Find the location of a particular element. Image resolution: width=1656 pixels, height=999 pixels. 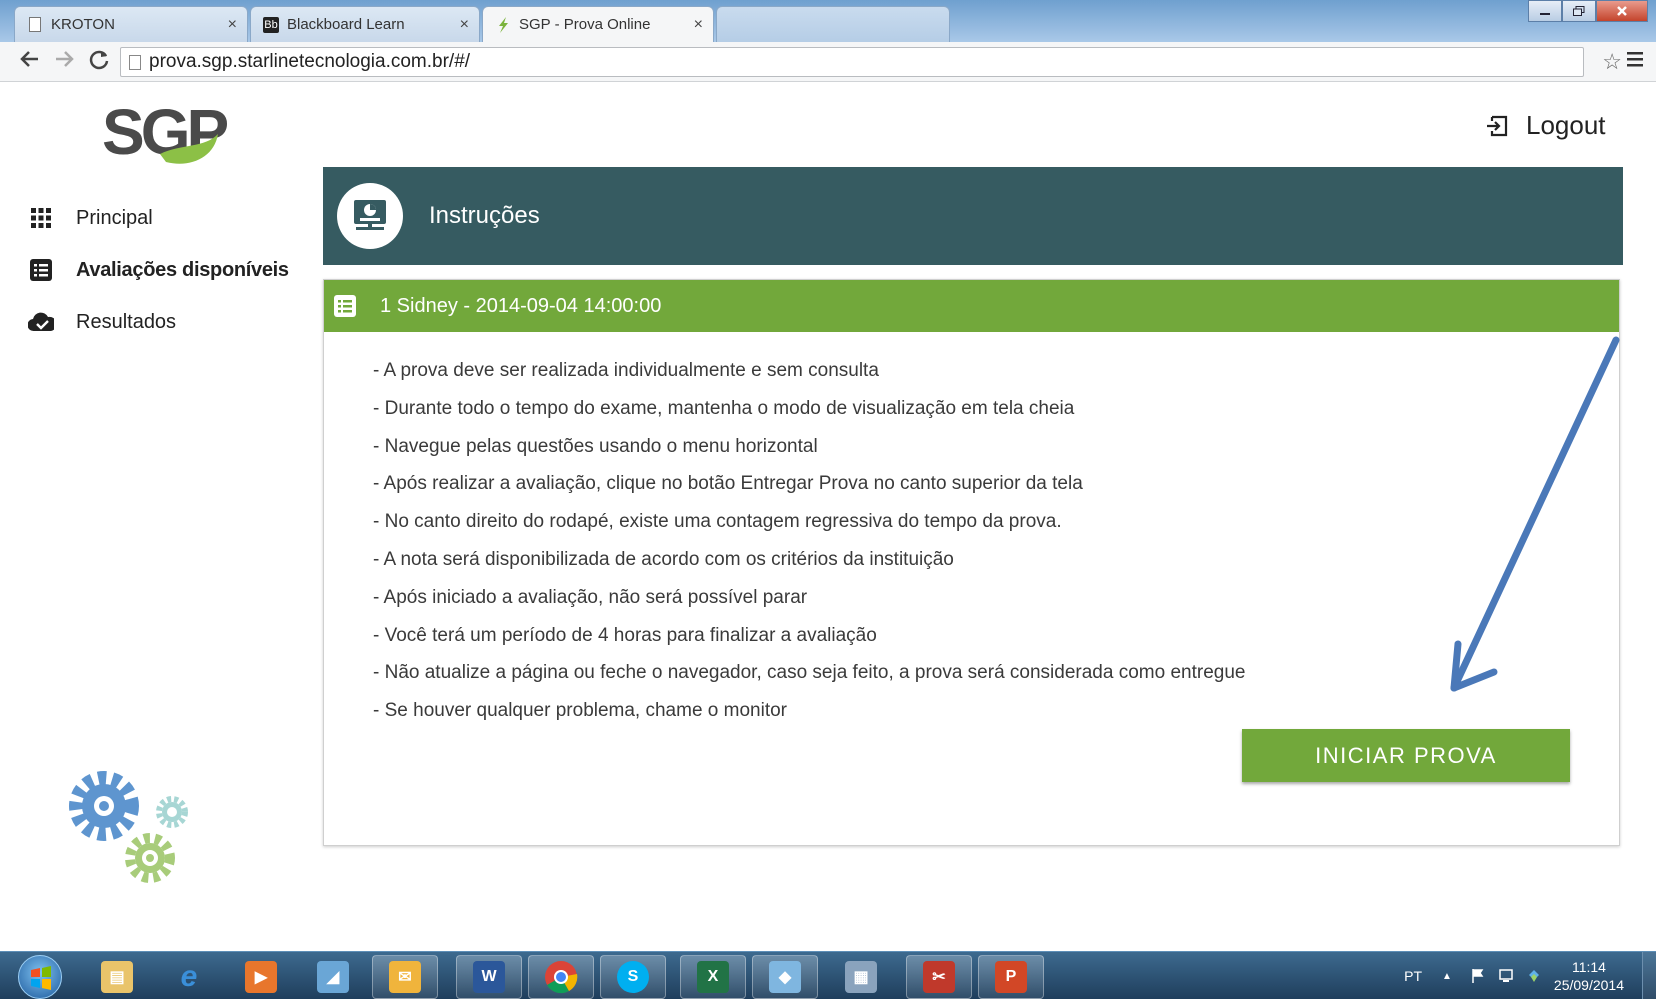

outlook-icon: ✉ is located at coordinates (405, 977).